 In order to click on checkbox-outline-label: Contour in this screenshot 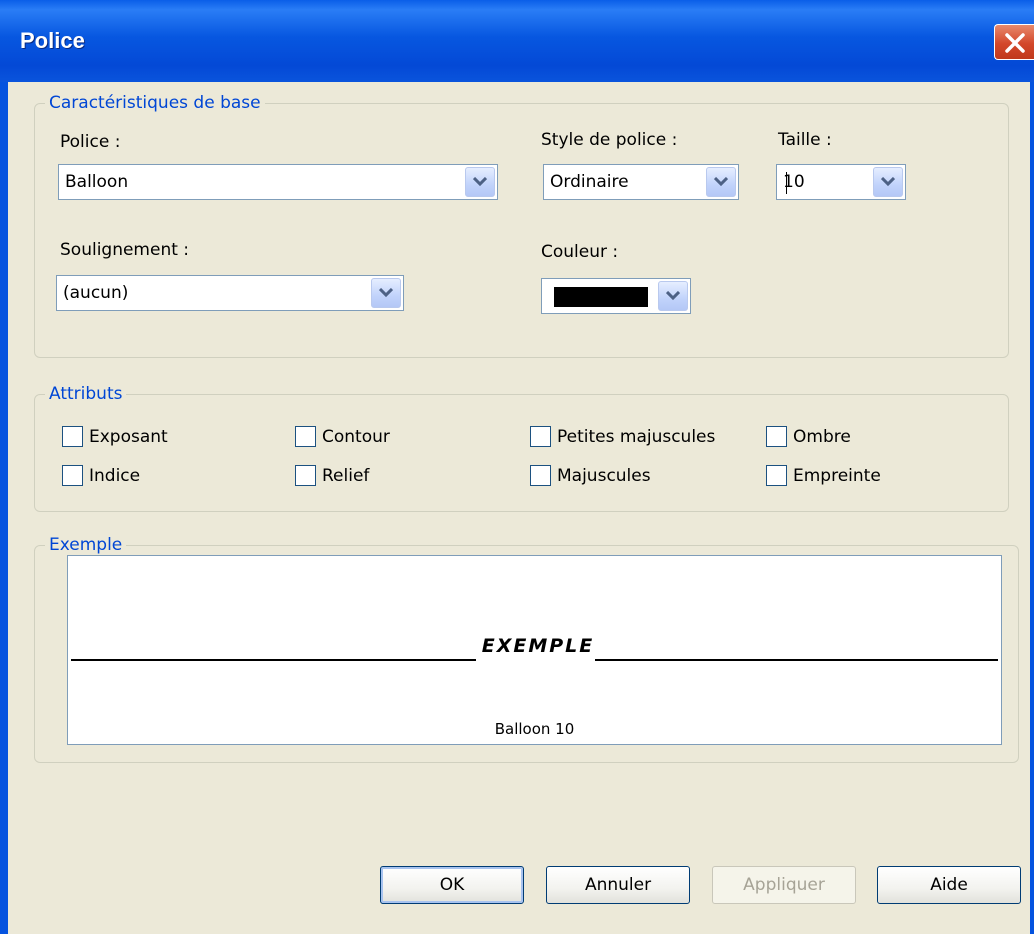, I will do `click(356, 437)`.